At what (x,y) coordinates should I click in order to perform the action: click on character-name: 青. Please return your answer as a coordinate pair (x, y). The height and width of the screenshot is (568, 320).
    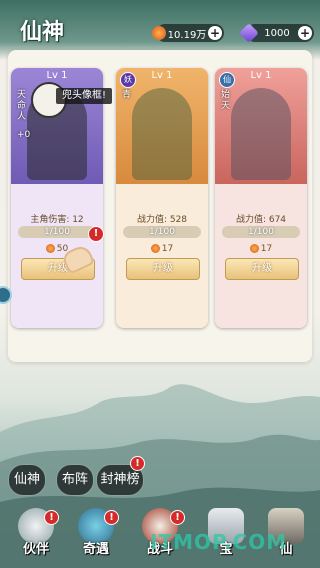
    Looking at the image, I should click on (127, 95).